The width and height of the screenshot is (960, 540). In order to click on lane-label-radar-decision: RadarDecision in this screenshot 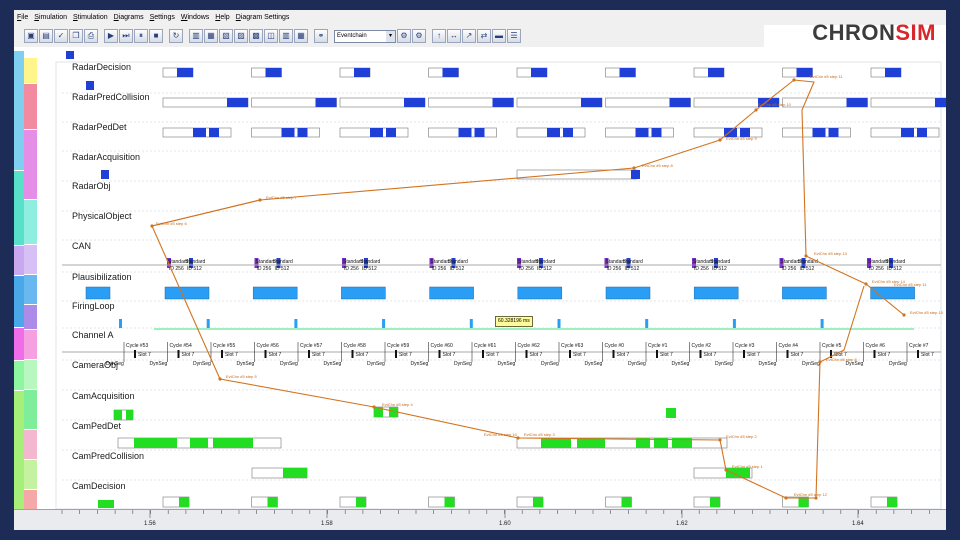, I will do `click(101, 67)`.